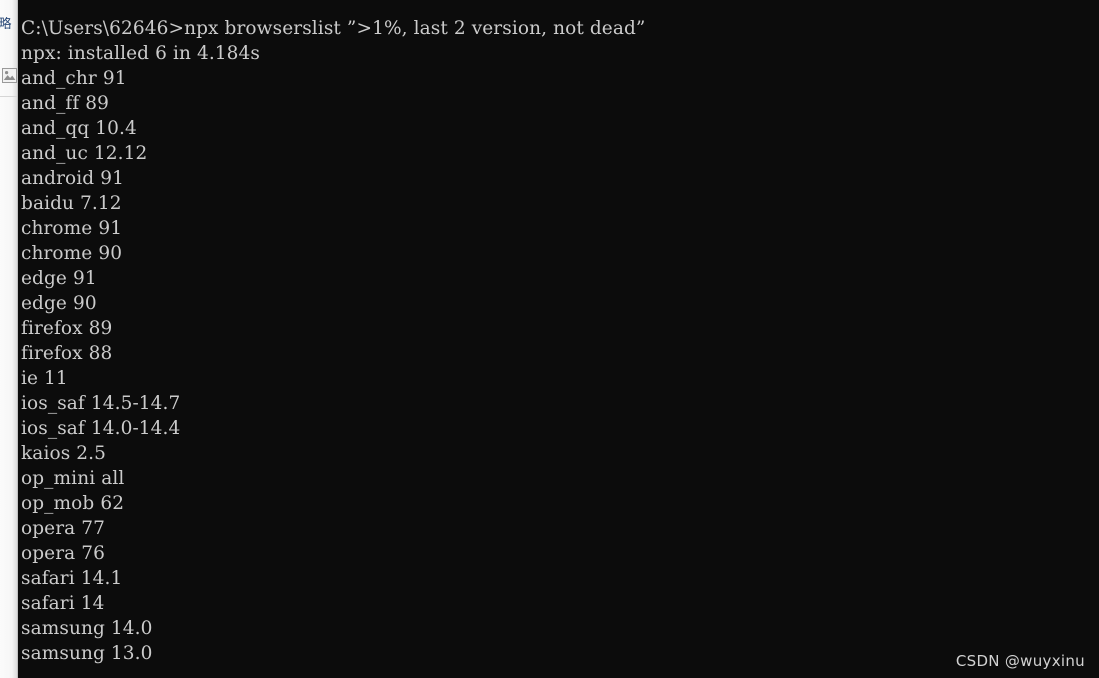  Describe the element at coordinates (73, 503) in the screenshot. I see `browser-entry: op_mob 62` at that location.